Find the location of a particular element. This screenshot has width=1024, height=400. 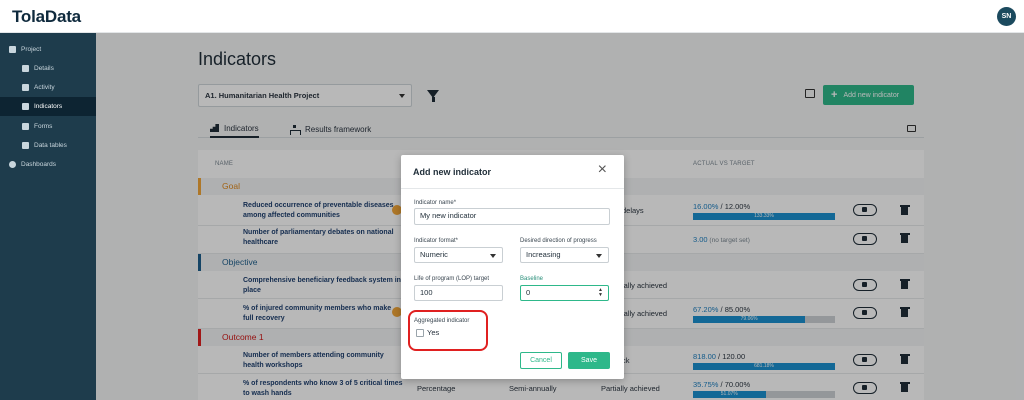

direction-select: Increasing is located at coordinates (564, 255).